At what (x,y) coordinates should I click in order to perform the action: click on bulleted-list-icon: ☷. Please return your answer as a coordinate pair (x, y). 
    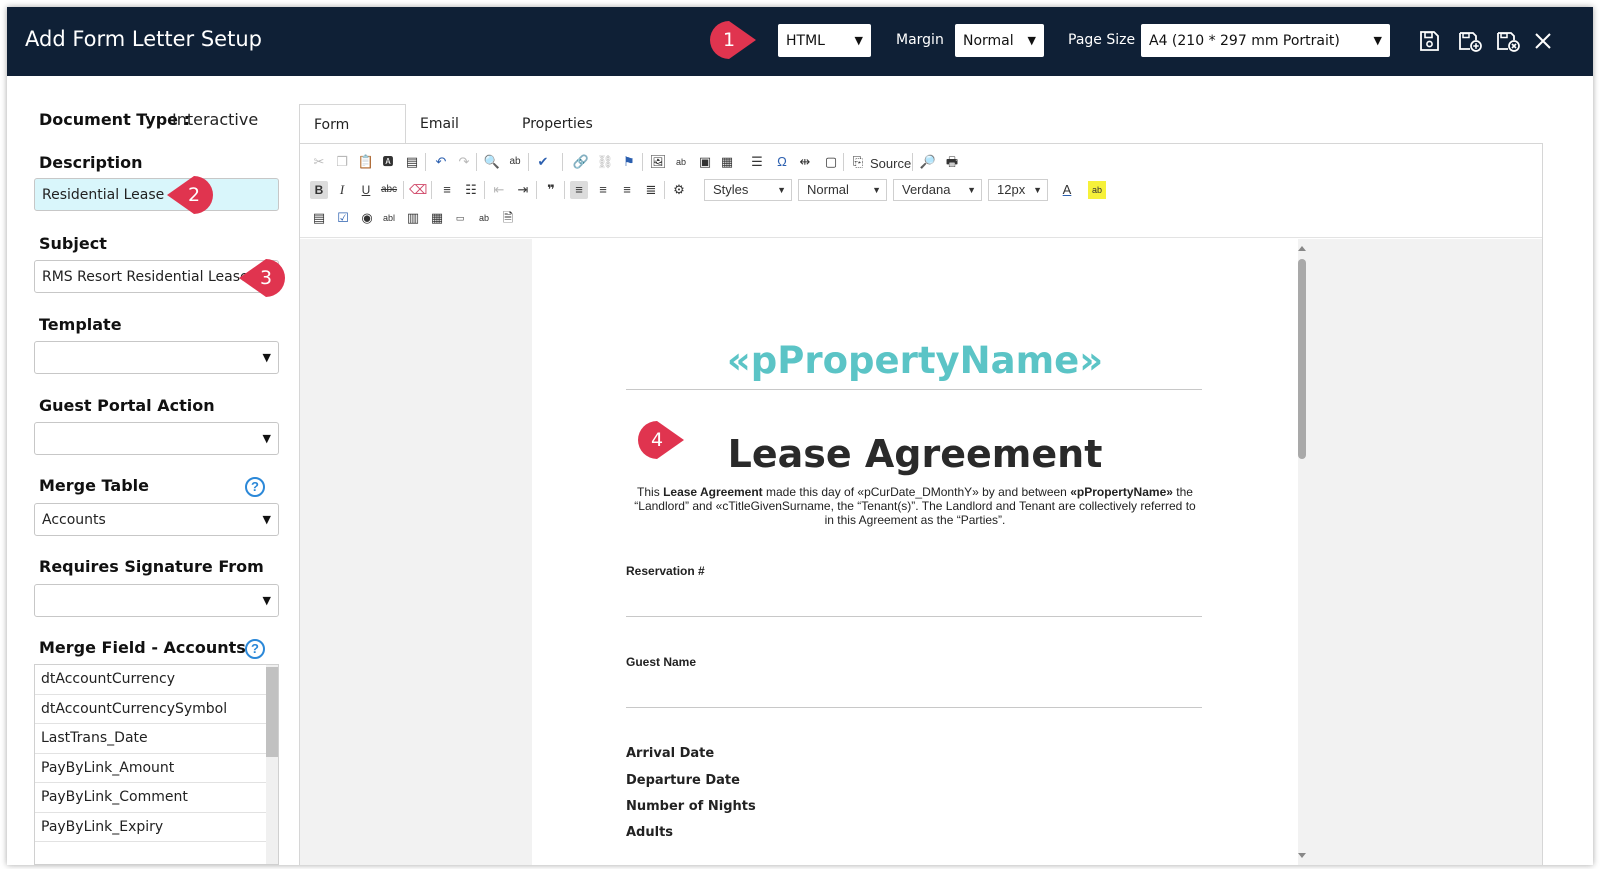
    Looking at the image, I should click on (471, 190).